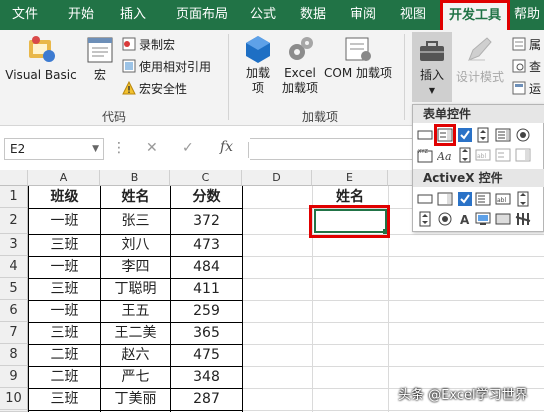 The image size is (544, 412). I want to click on name-box: E2 ▼, so click(54, 149).